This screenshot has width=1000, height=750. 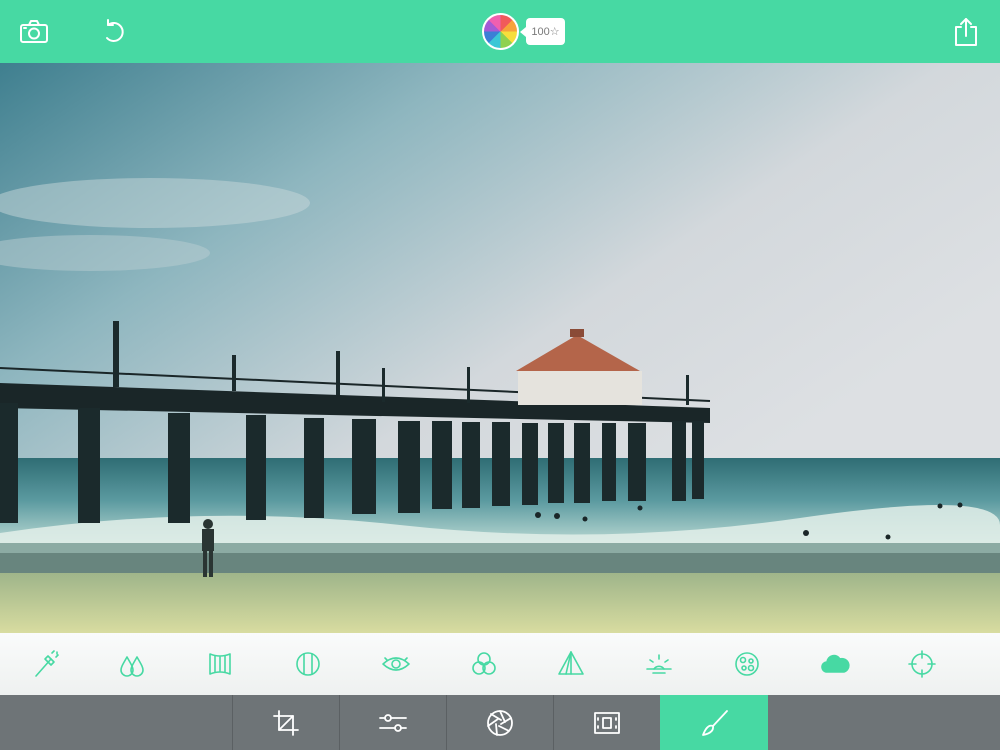 I want to click on aperture-tool, so click(x=499, y=722).